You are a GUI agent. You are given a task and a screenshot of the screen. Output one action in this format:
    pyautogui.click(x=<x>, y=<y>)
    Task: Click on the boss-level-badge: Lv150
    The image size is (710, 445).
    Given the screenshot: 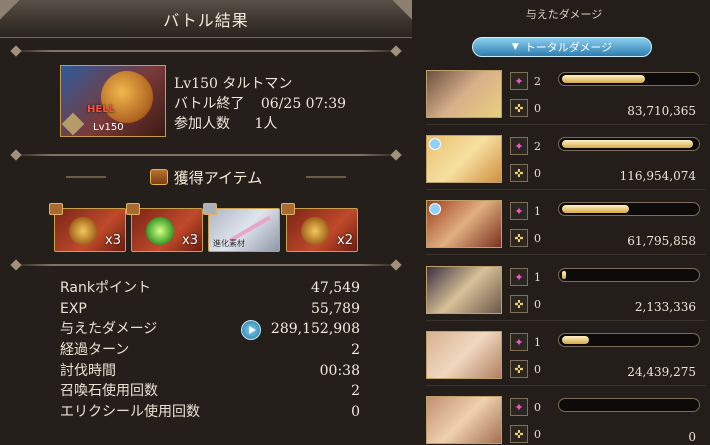 What is the action you would take?
    pyautogui.click(x=108, y=127)
    